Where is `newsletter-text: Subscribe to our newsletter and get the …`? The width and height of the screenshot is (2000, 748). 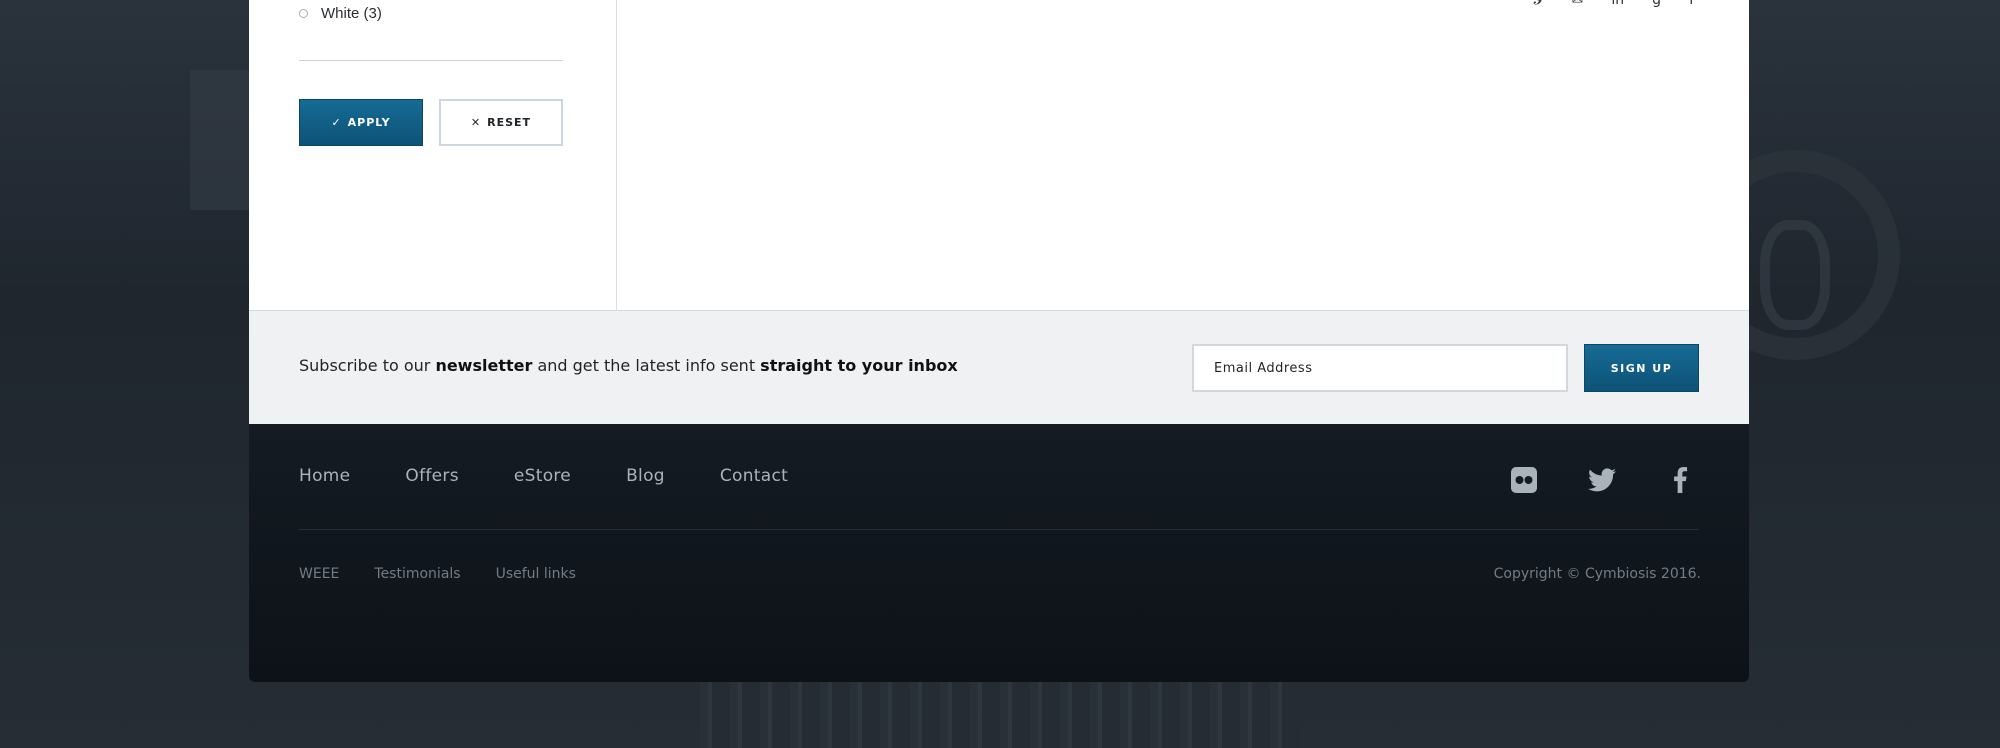
newsletter-text: Subscribe to our newsletter and get the … is located at coordinates (628, 365).